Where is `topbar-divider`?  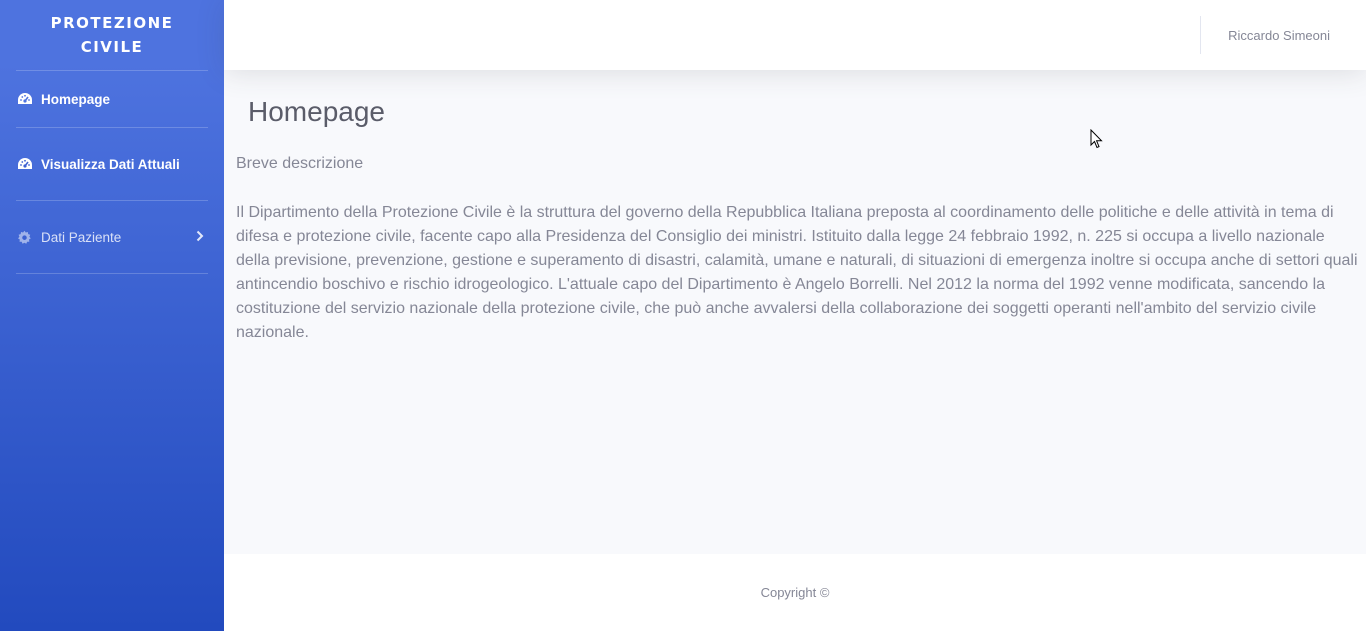 topbar-divider is located at coordinates (1200, 35).